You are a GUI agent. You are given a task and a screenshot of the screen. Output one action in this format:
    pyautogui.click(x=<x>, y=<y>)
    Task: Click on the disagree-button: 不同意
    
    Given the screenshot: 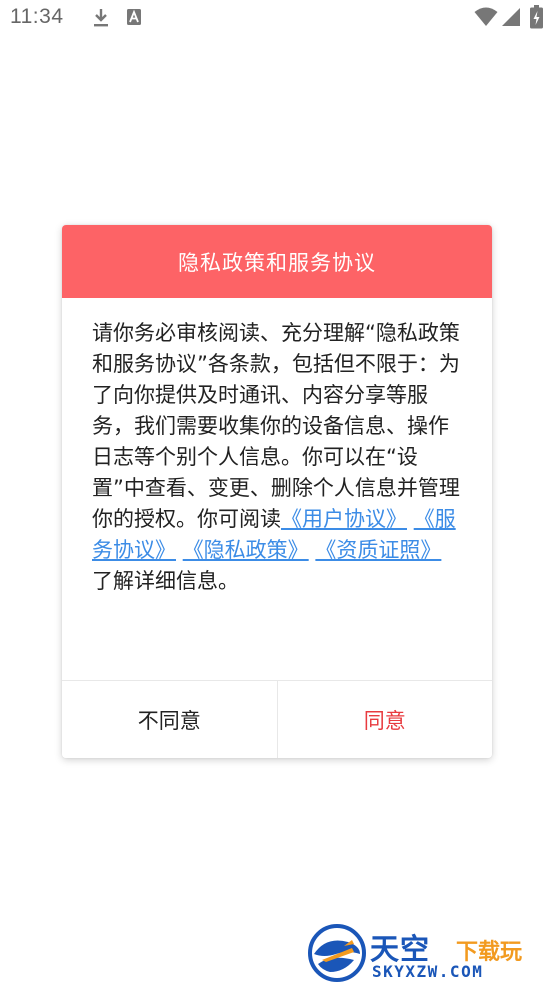 What is the action you would take?
    pyautogui.click(x=170, y=719)
    